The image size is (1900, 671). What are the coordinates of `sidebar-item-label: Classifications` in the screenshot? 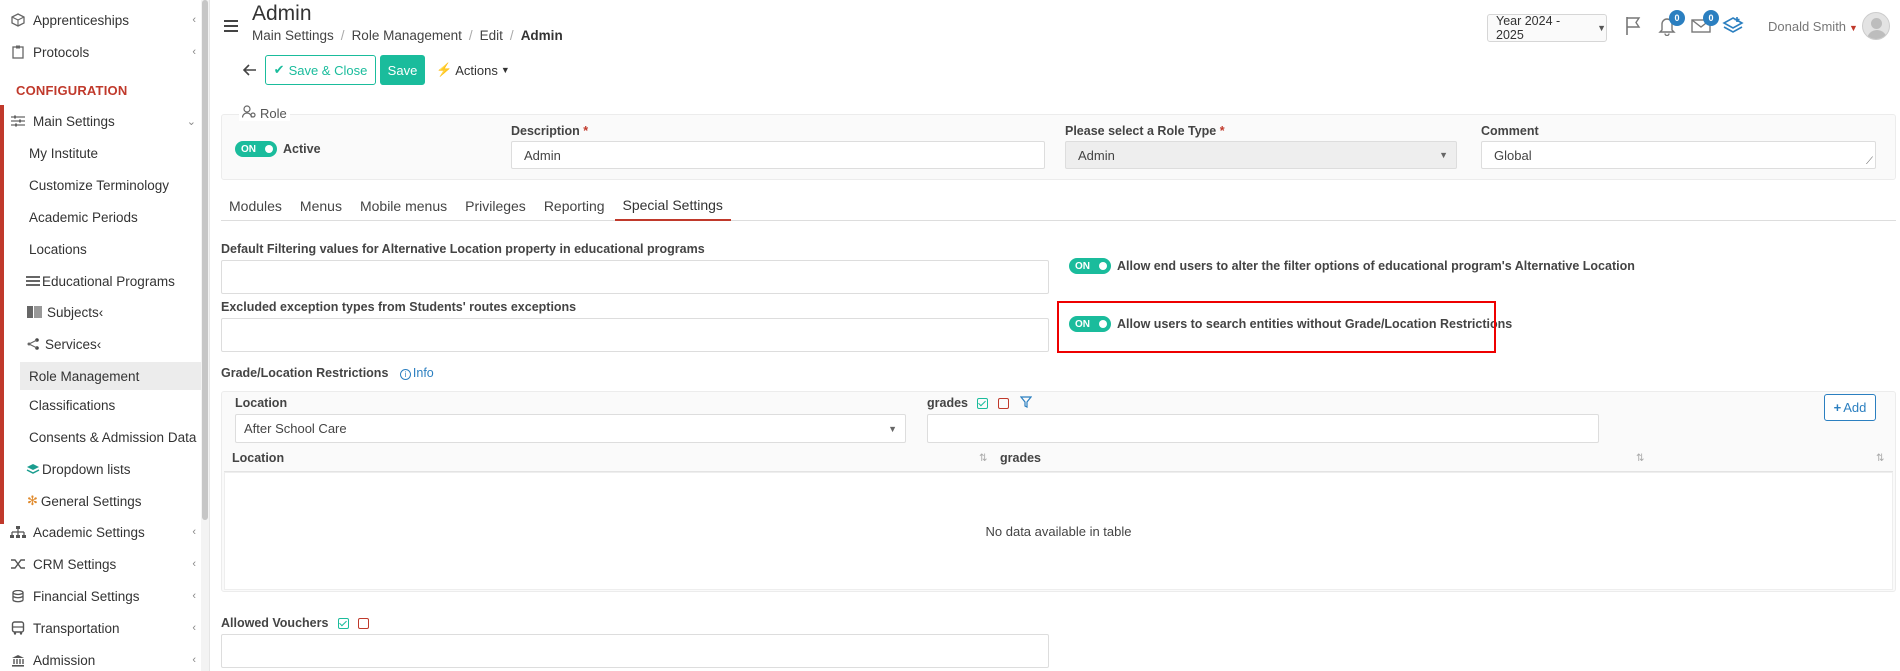 It's located at (72, 405).